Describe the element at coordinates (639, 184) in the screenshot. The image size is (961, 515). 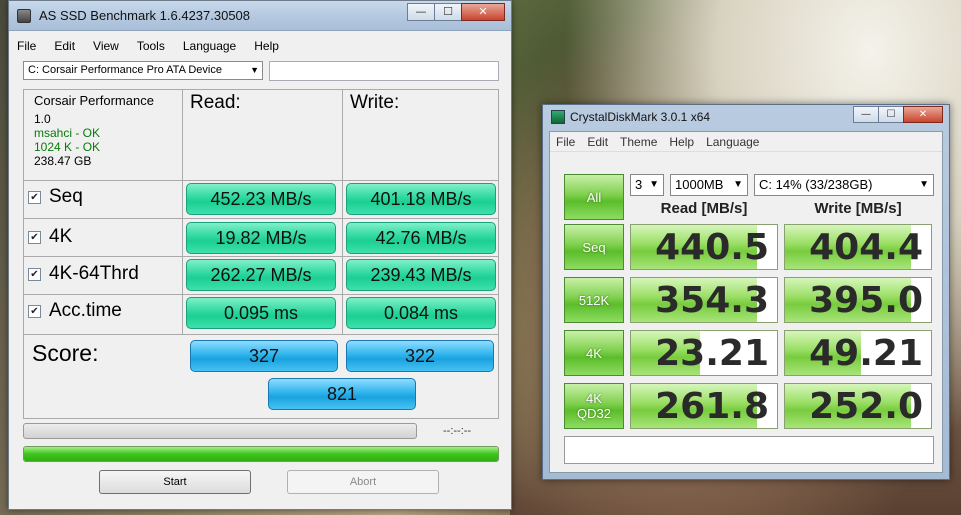
I see `runs-value: 3` at that location.